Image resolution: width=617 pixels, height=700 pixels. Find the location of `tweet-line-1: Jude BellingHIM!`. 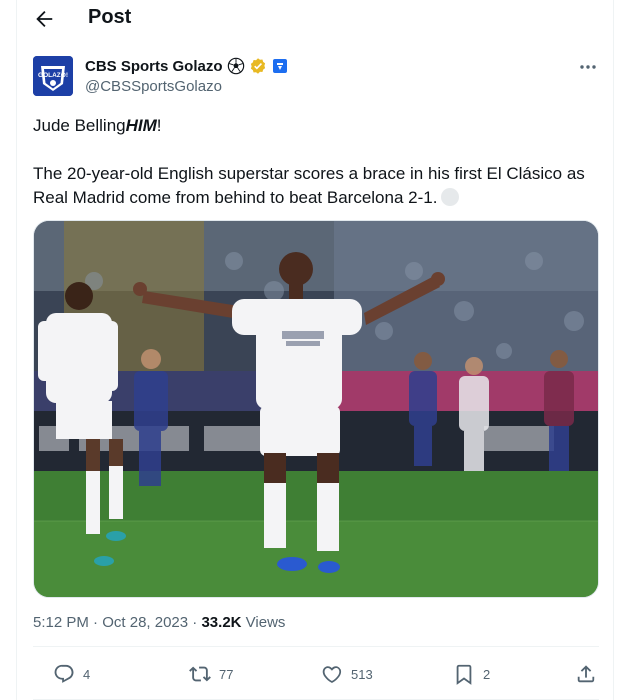

tweet-line-1: Jude BellingHIM! is located at coordinates (319, 126).